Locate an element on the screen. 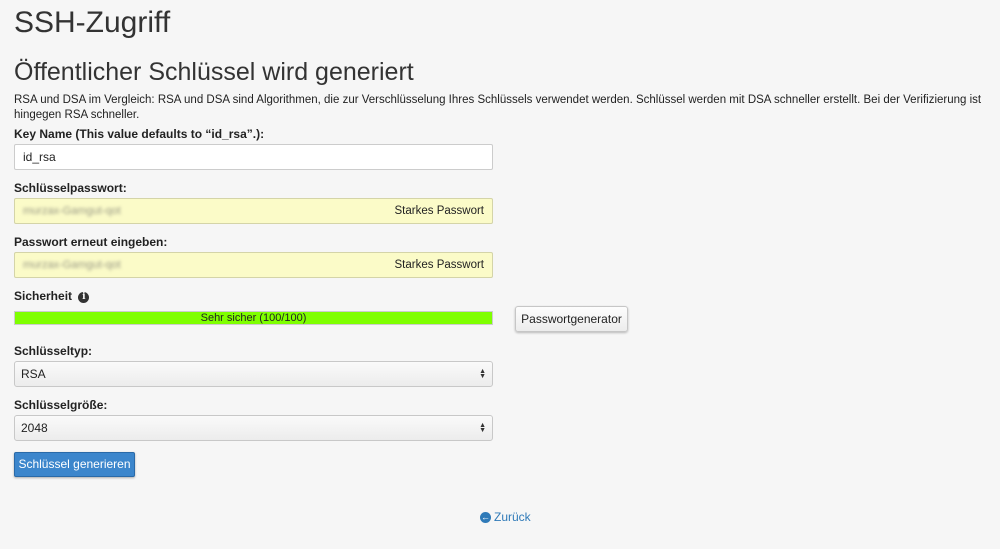  password-confirm-strength-label: Starkes Passwort is located at coordinates (439, 265).